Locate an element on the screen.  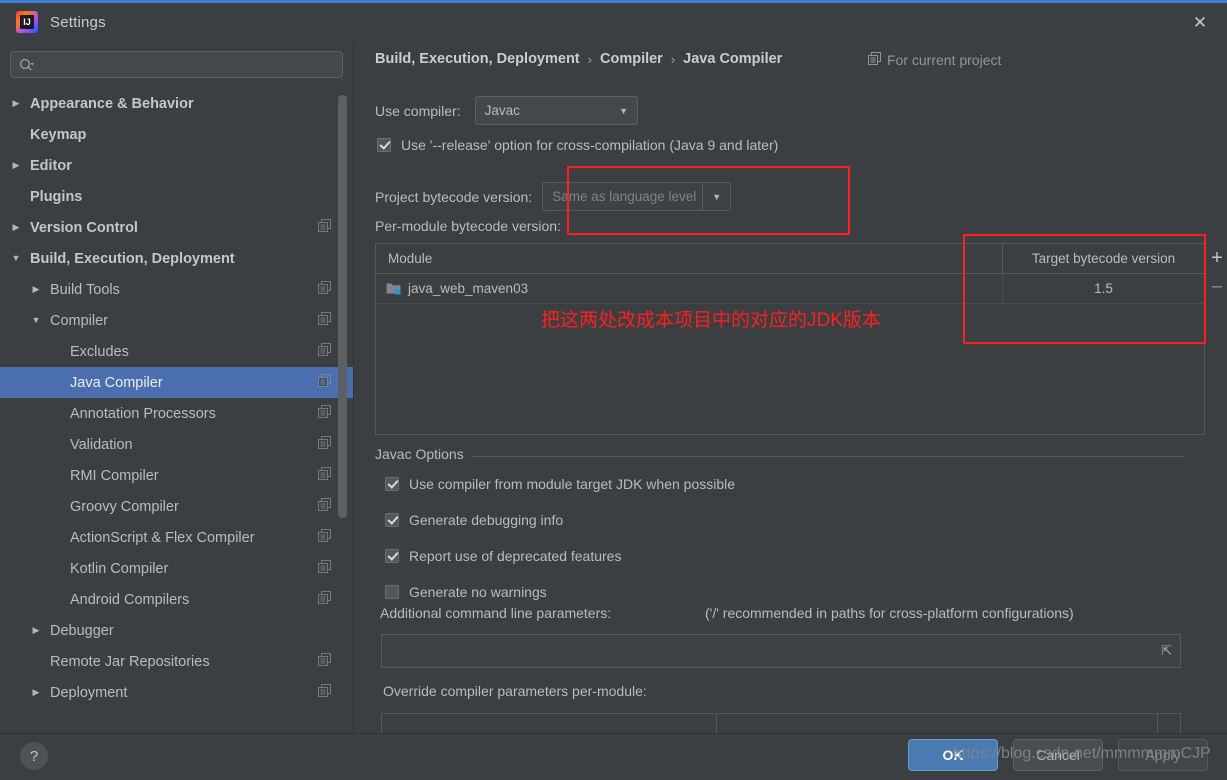
cell-module: java_web_maven03 is located at coordinates (689, 288).